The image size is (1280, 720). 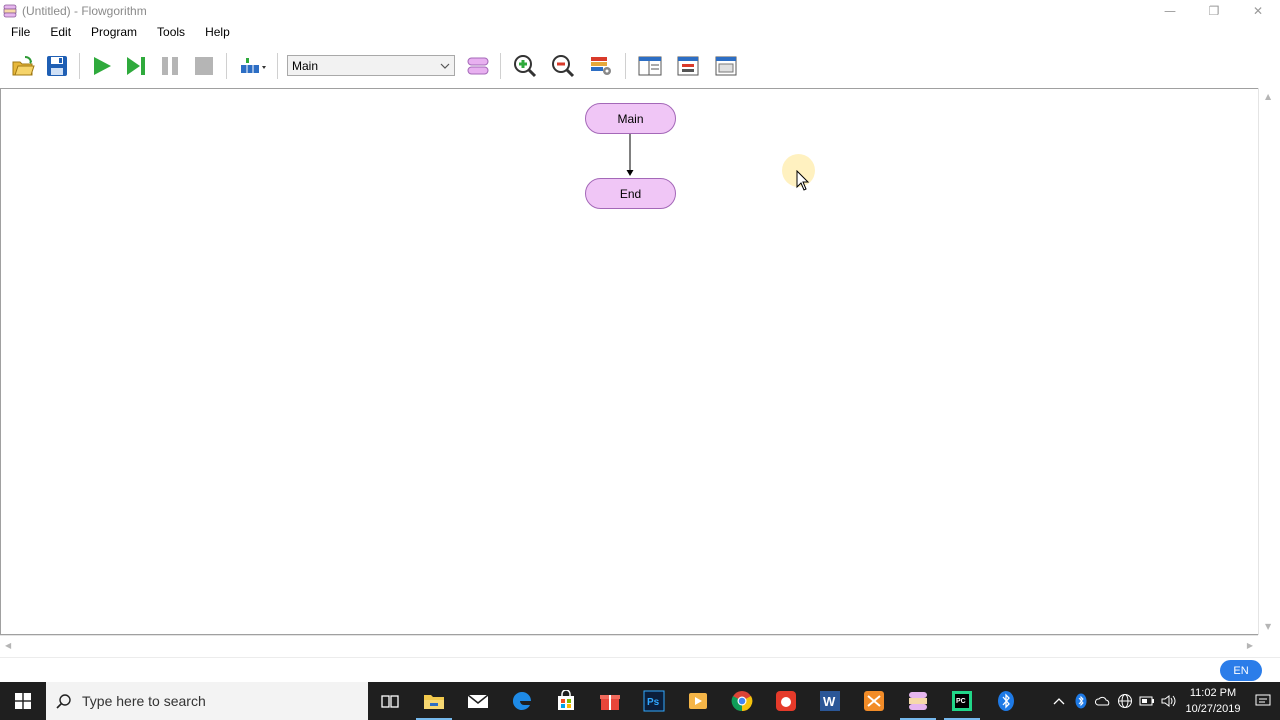 What do you see at coordinates (1103, 701) in the screenshot?
I see `onedrive-icon` at bounding box center [1103, 701].